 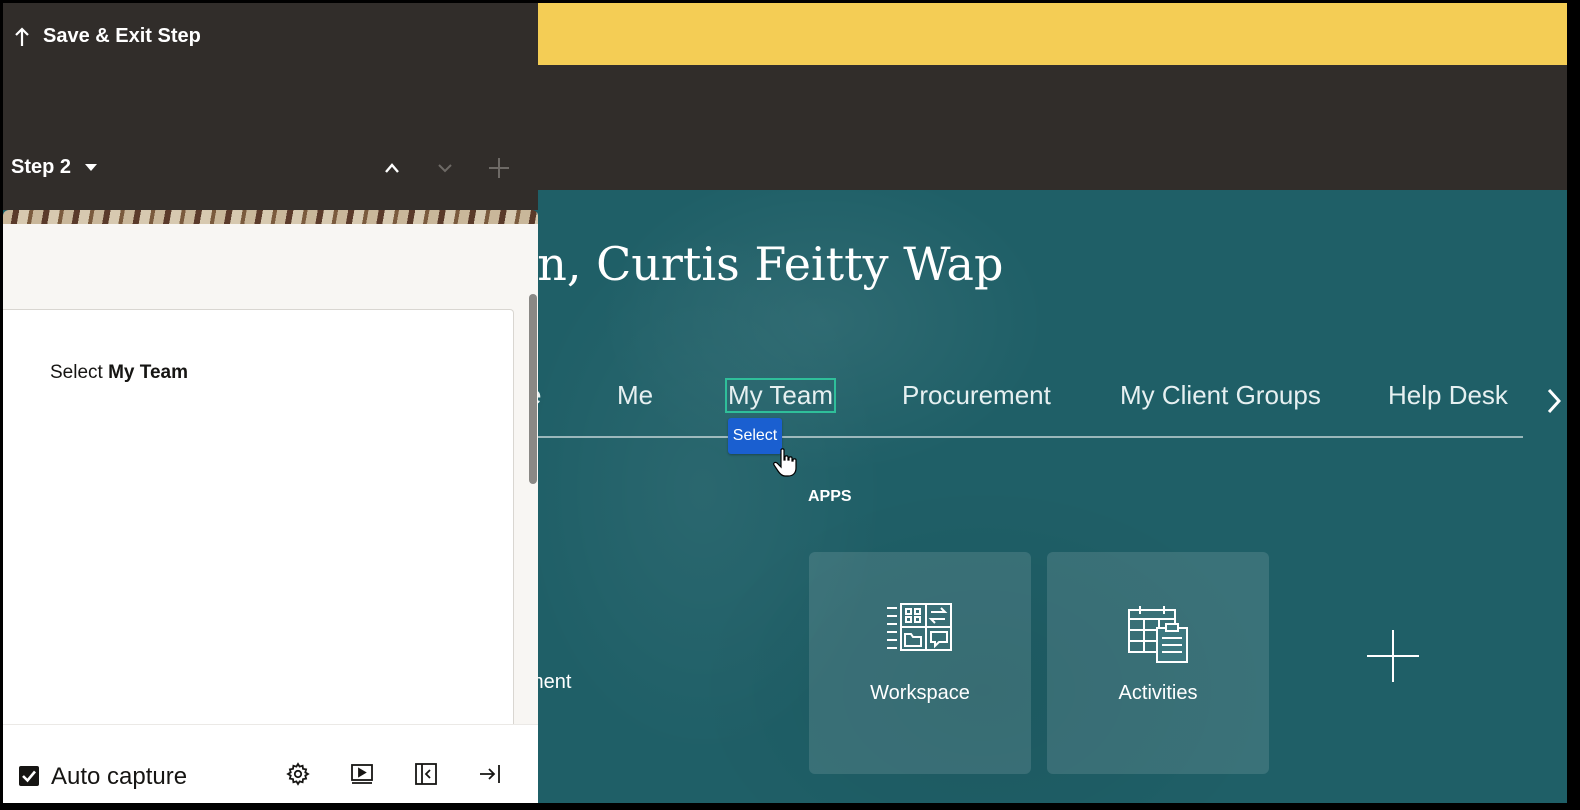 I want to click on auto-capture-checkbox, so click(x=29, y=776).